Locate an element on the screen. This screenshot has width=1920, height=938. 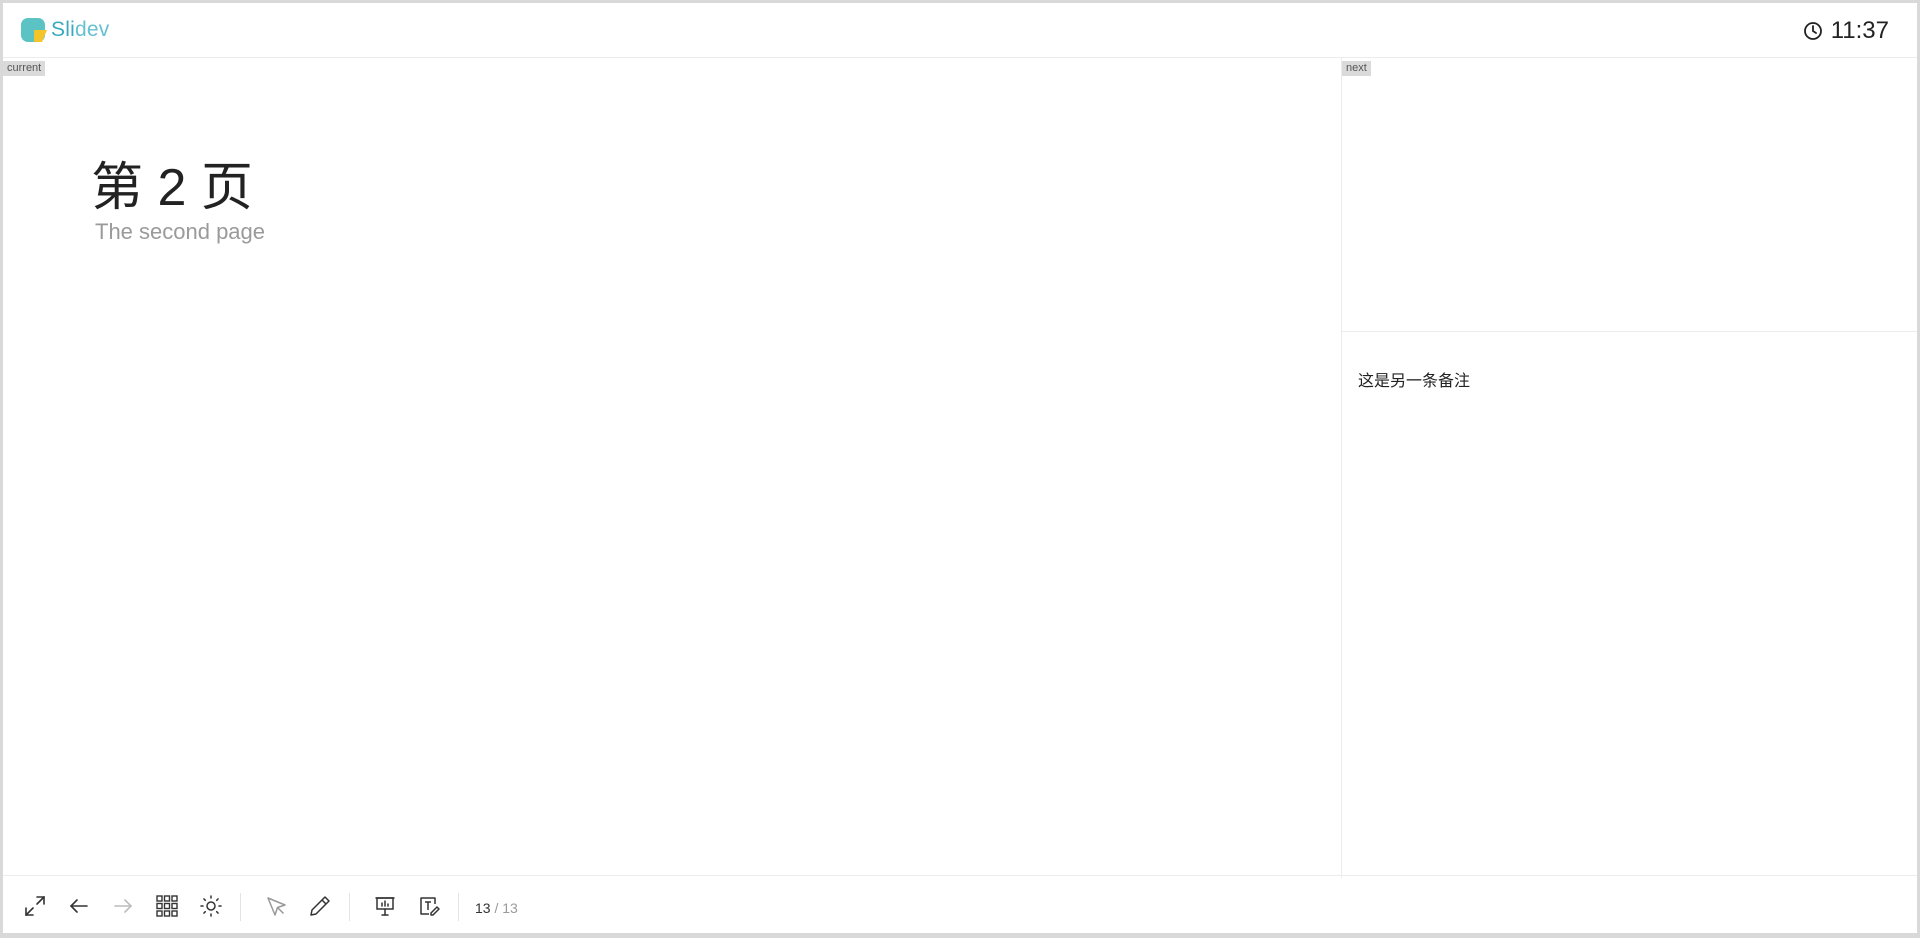
next-slide-panel: next is located at coordinates (1629, 195).